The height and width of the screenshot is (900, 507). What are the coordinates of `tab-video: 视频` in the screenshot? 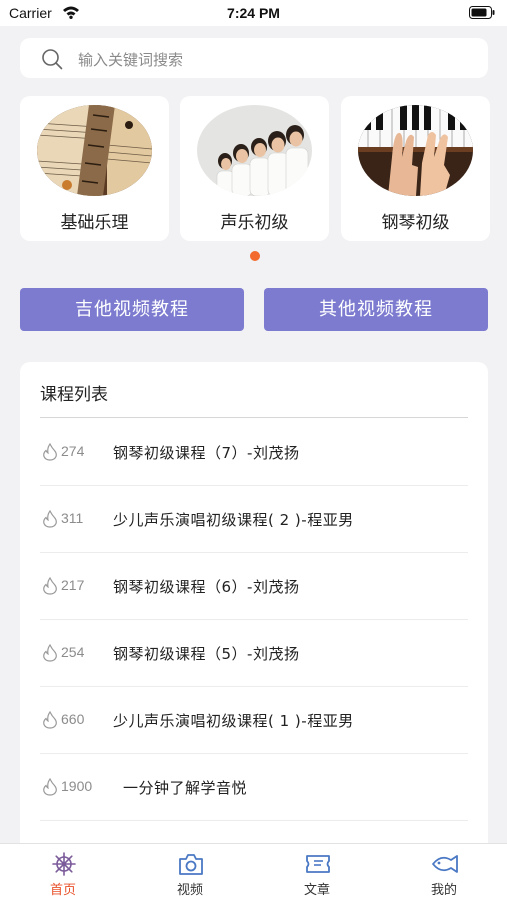 It's located at (190, 872).